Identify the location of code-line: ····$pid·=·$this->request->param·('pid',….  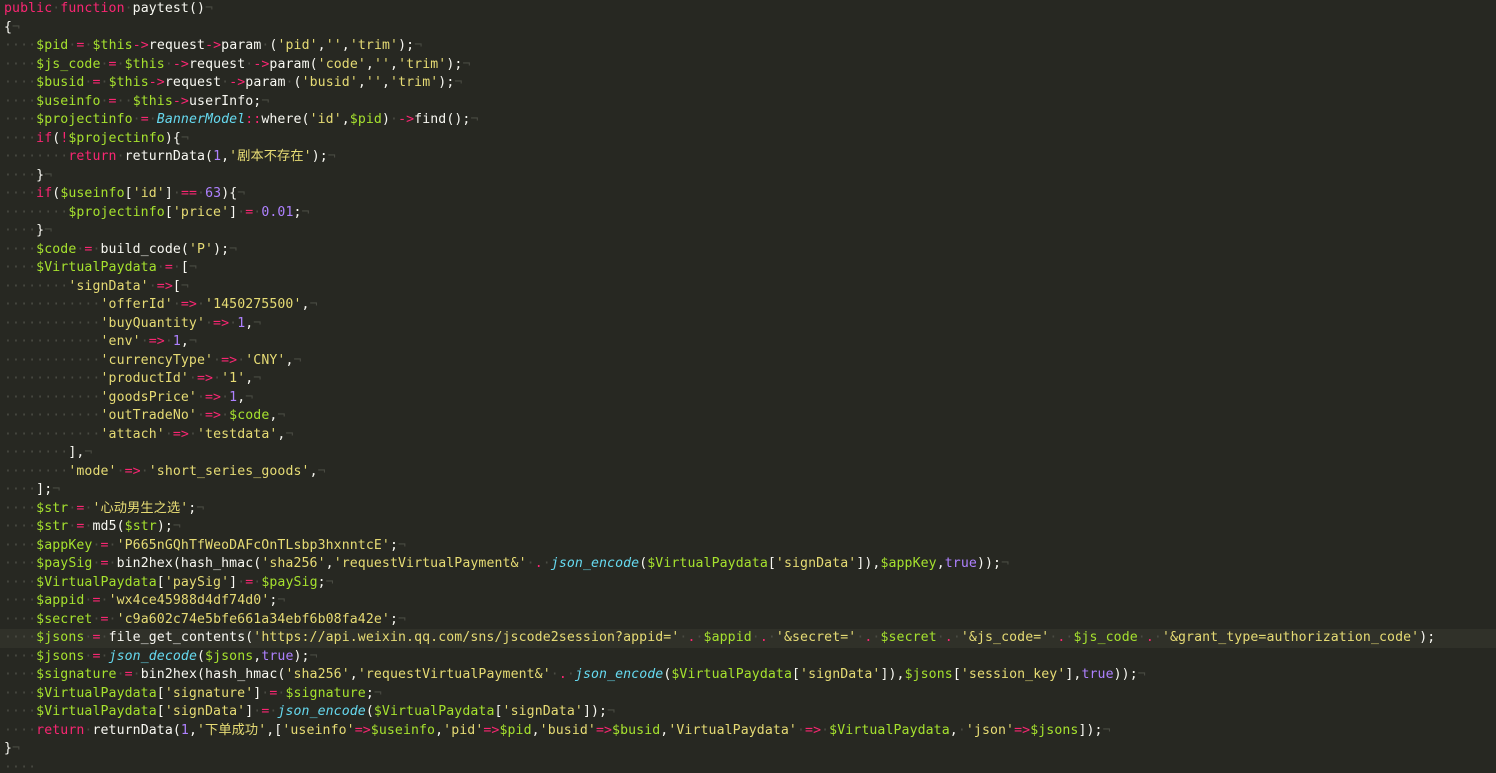
(748, 46).